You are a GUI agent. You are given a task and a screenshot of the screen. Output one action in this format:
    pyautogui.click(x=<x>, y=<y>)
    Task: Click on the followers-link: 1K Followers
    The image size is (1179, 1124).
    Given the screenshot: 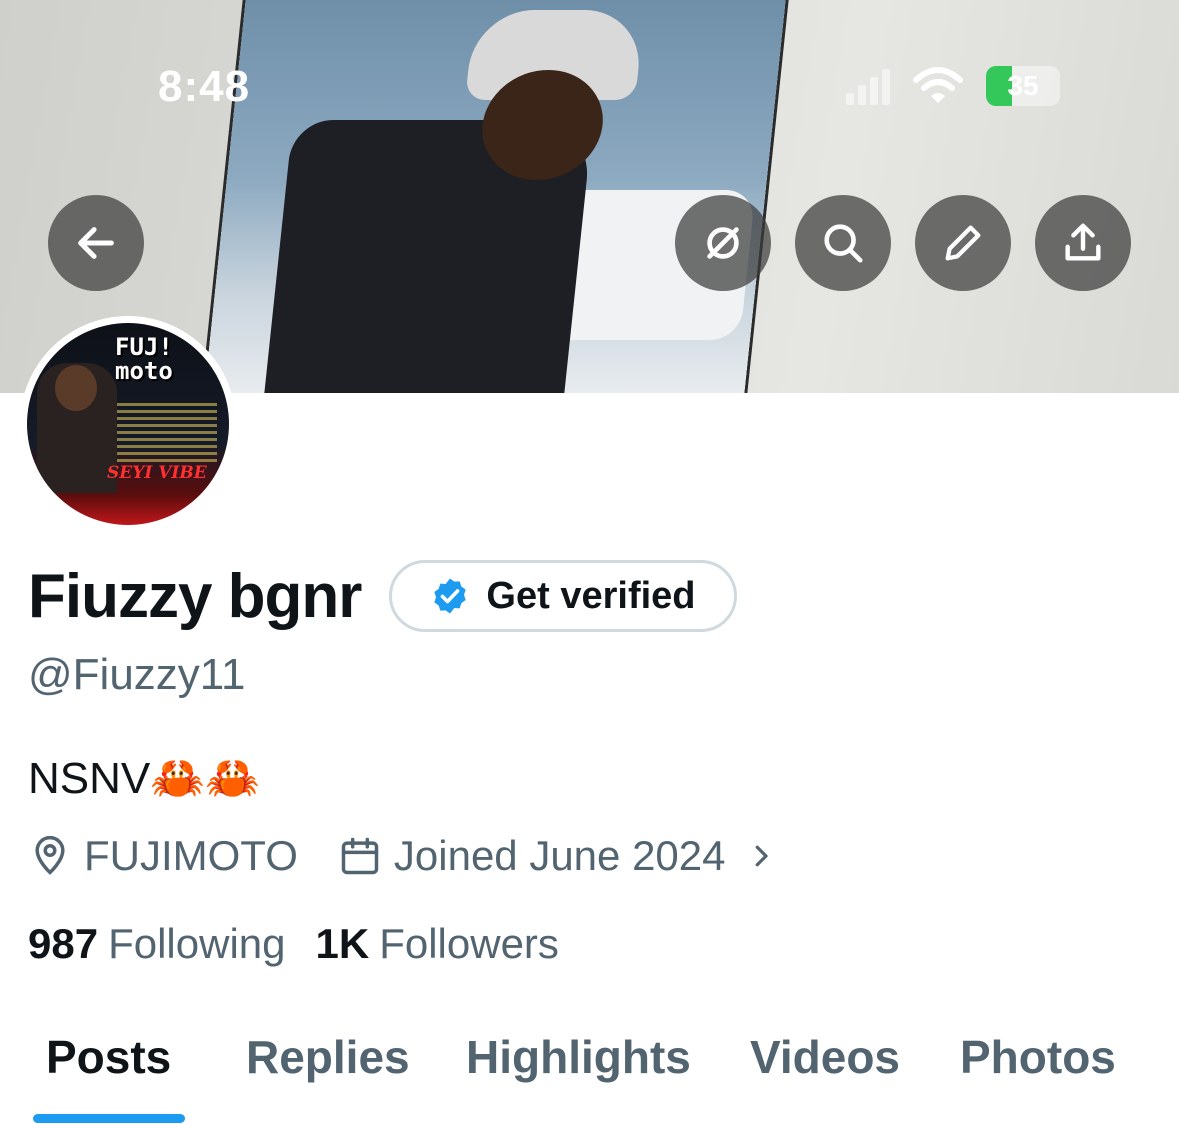 What is the action you would take?
    pyautogui.click(x=437, y=944)
    